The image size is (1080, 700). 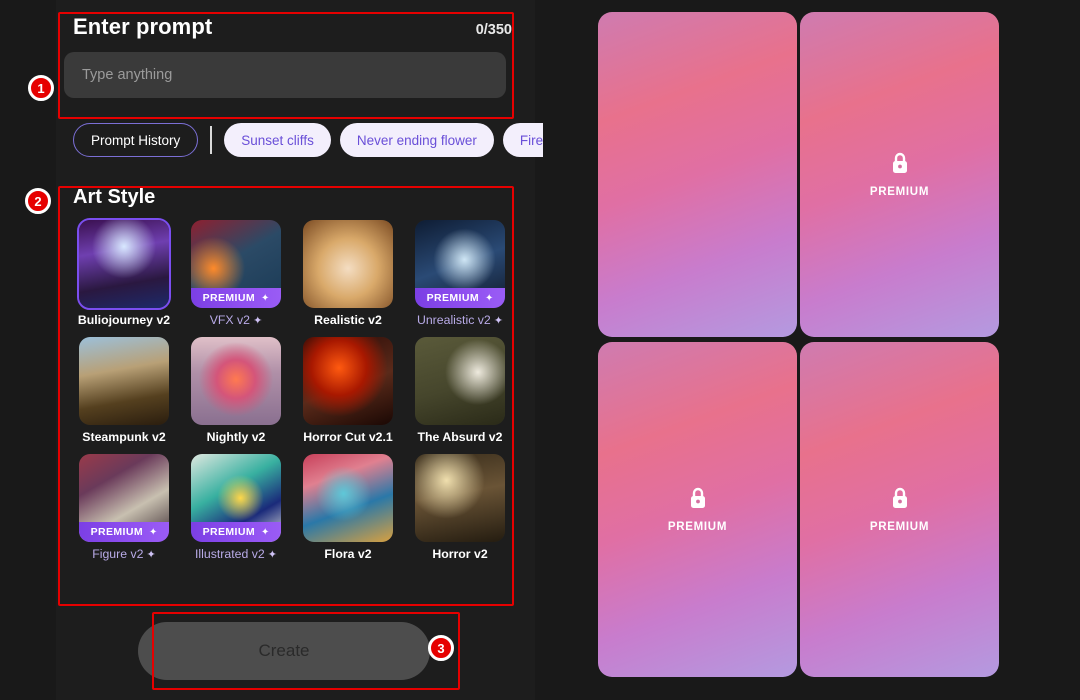 I want to click on suggestion-chip-1: Never ending flower, so click(x=416, y=140).